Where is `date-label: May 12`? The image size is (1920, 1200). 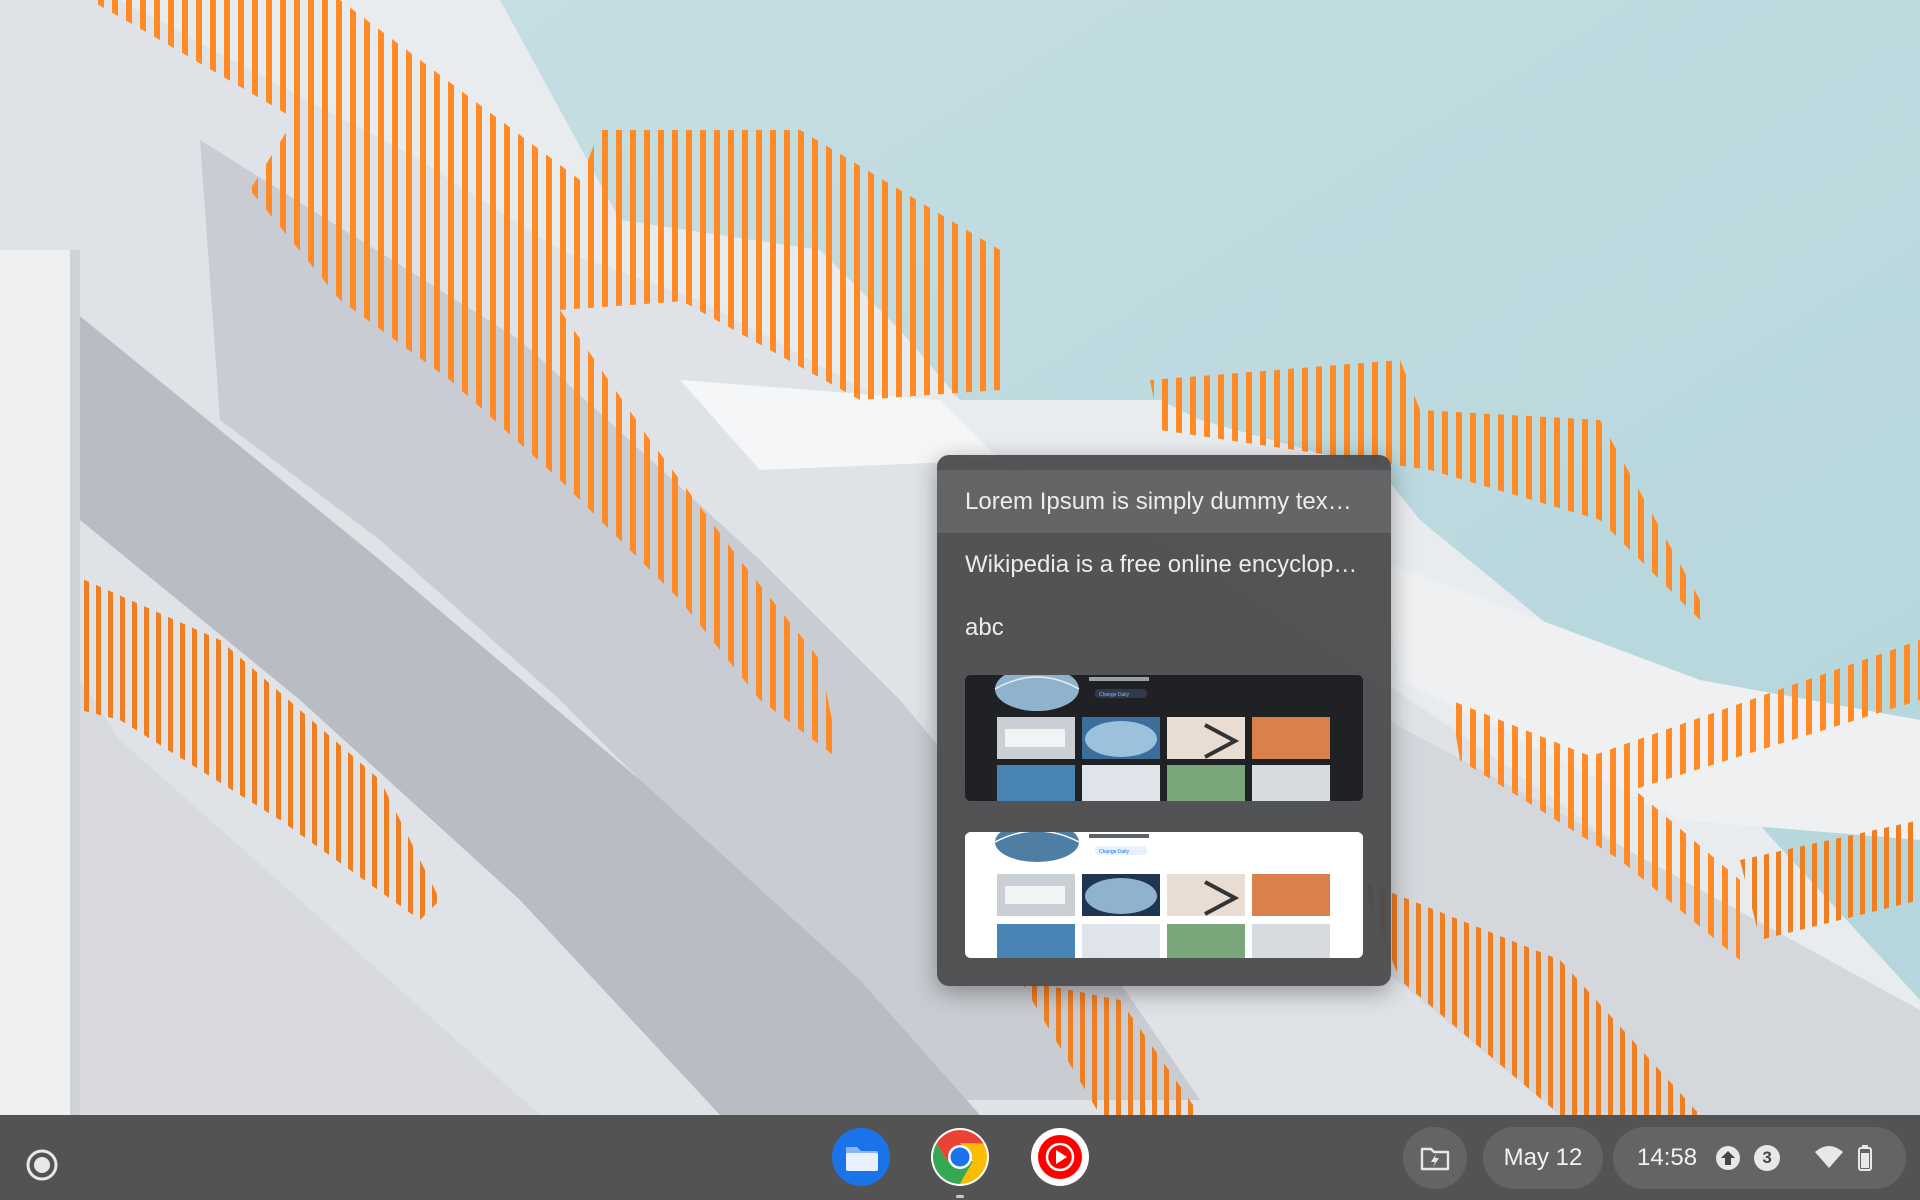 date-label: May 12 is located at coordinates (1543, 1157).